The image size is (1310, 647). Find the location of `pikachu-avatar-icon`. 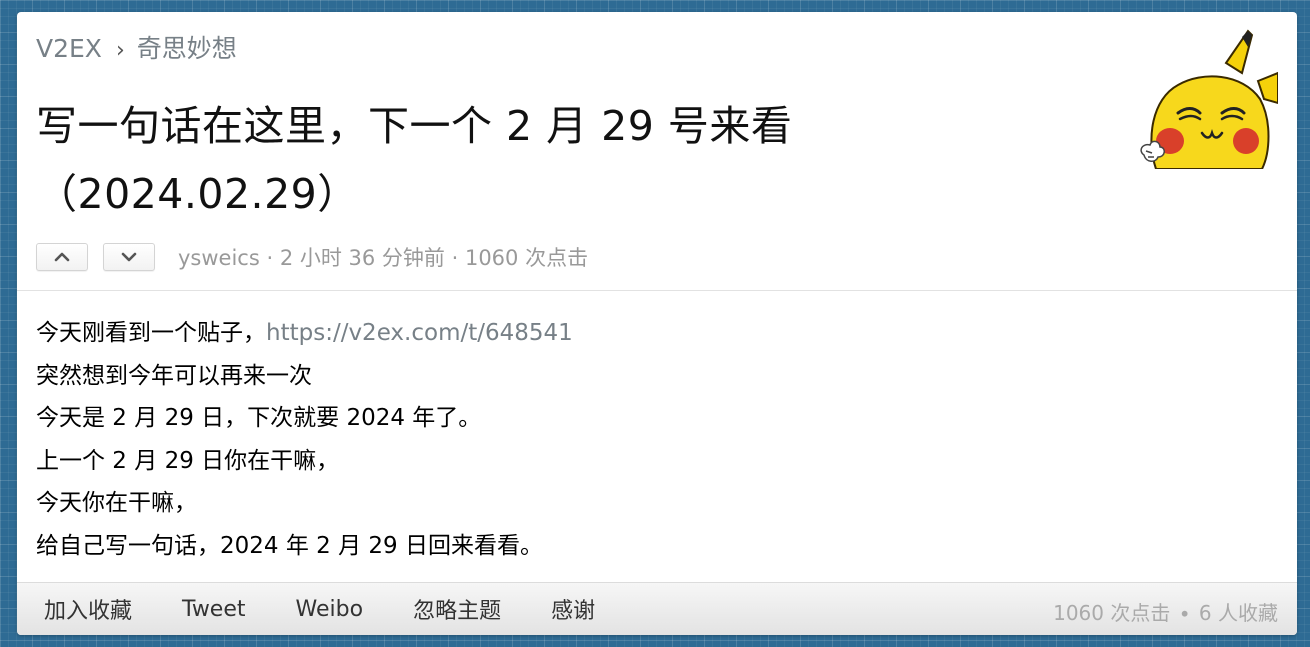

pikachu-avatar-icon is located at coordinates (1209, 99).